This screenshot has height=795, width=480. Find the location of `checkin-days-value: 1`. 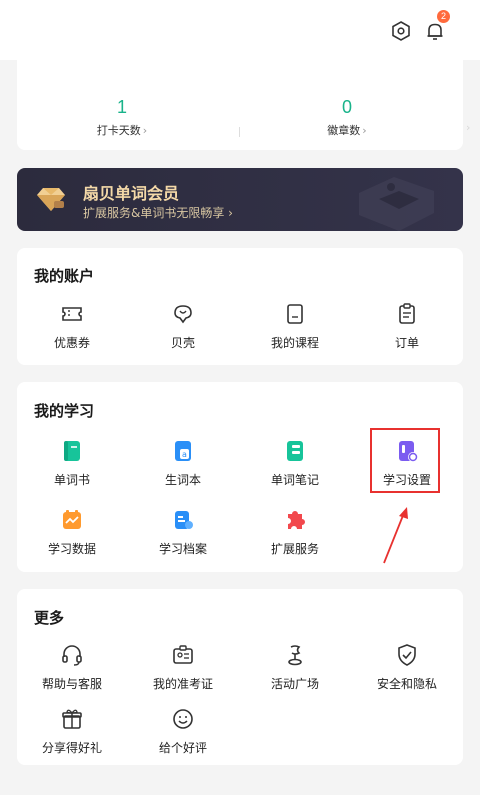

checkin-days-value: 1 is located at coordinates (121, 107).